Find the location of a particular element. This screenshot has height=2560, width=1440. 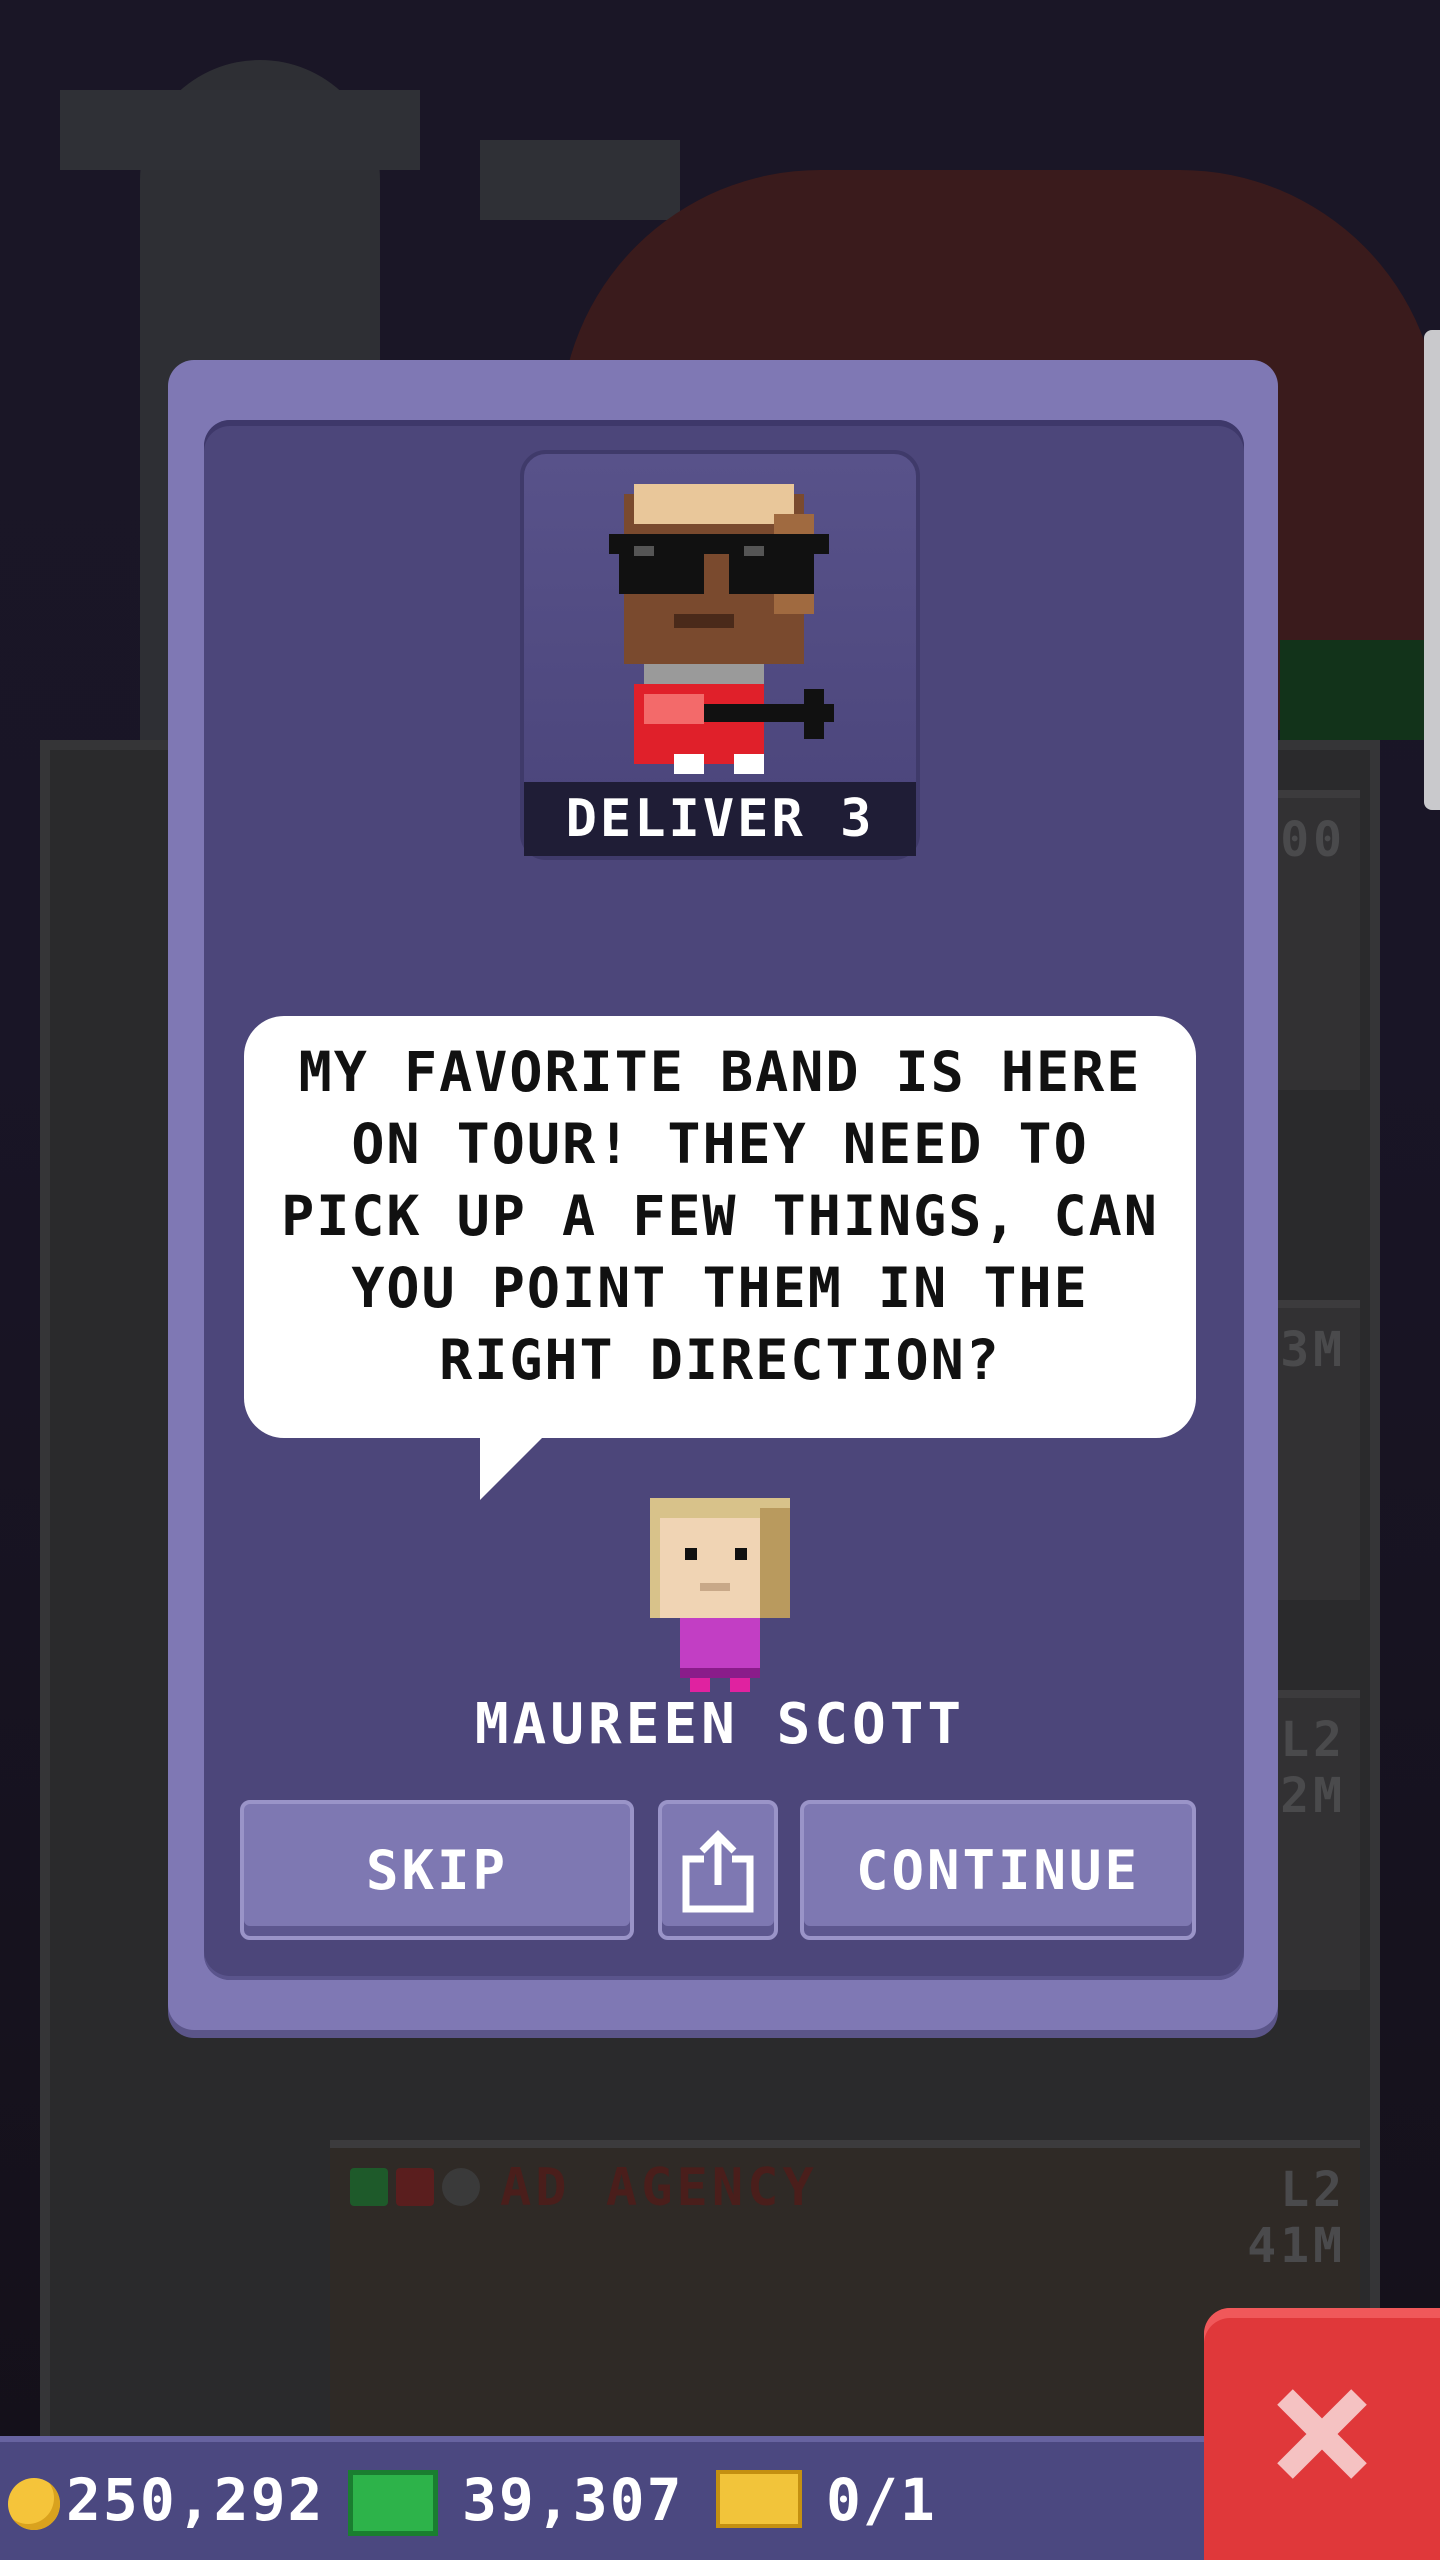

speech-bubble-tail is located at coordinates (515, 1465).